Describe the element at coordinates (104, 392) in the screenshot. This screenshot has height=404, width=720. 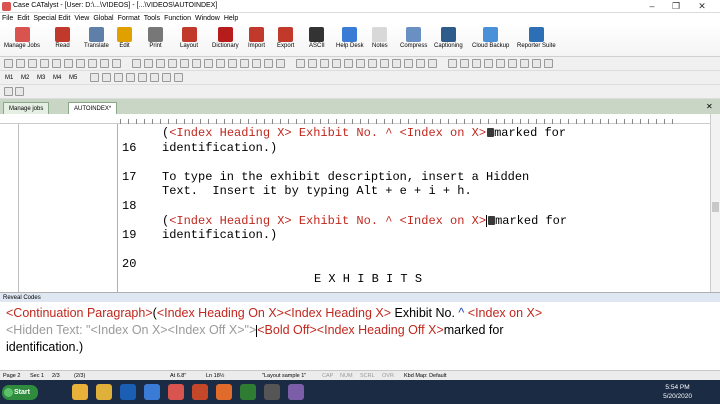
I see `chrome-icon` at that location.